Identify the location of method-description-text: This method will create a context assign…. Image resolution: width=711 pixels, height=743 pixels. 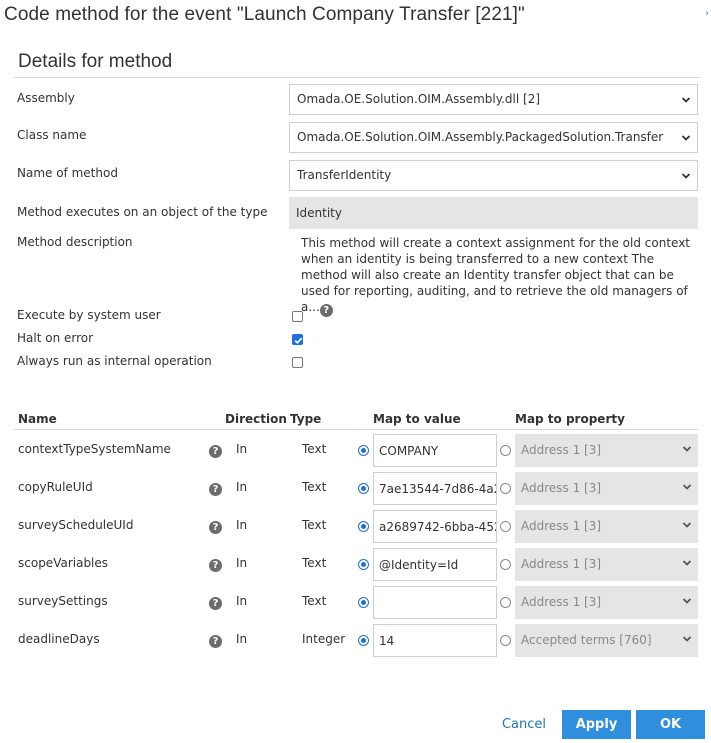
(496, 275).